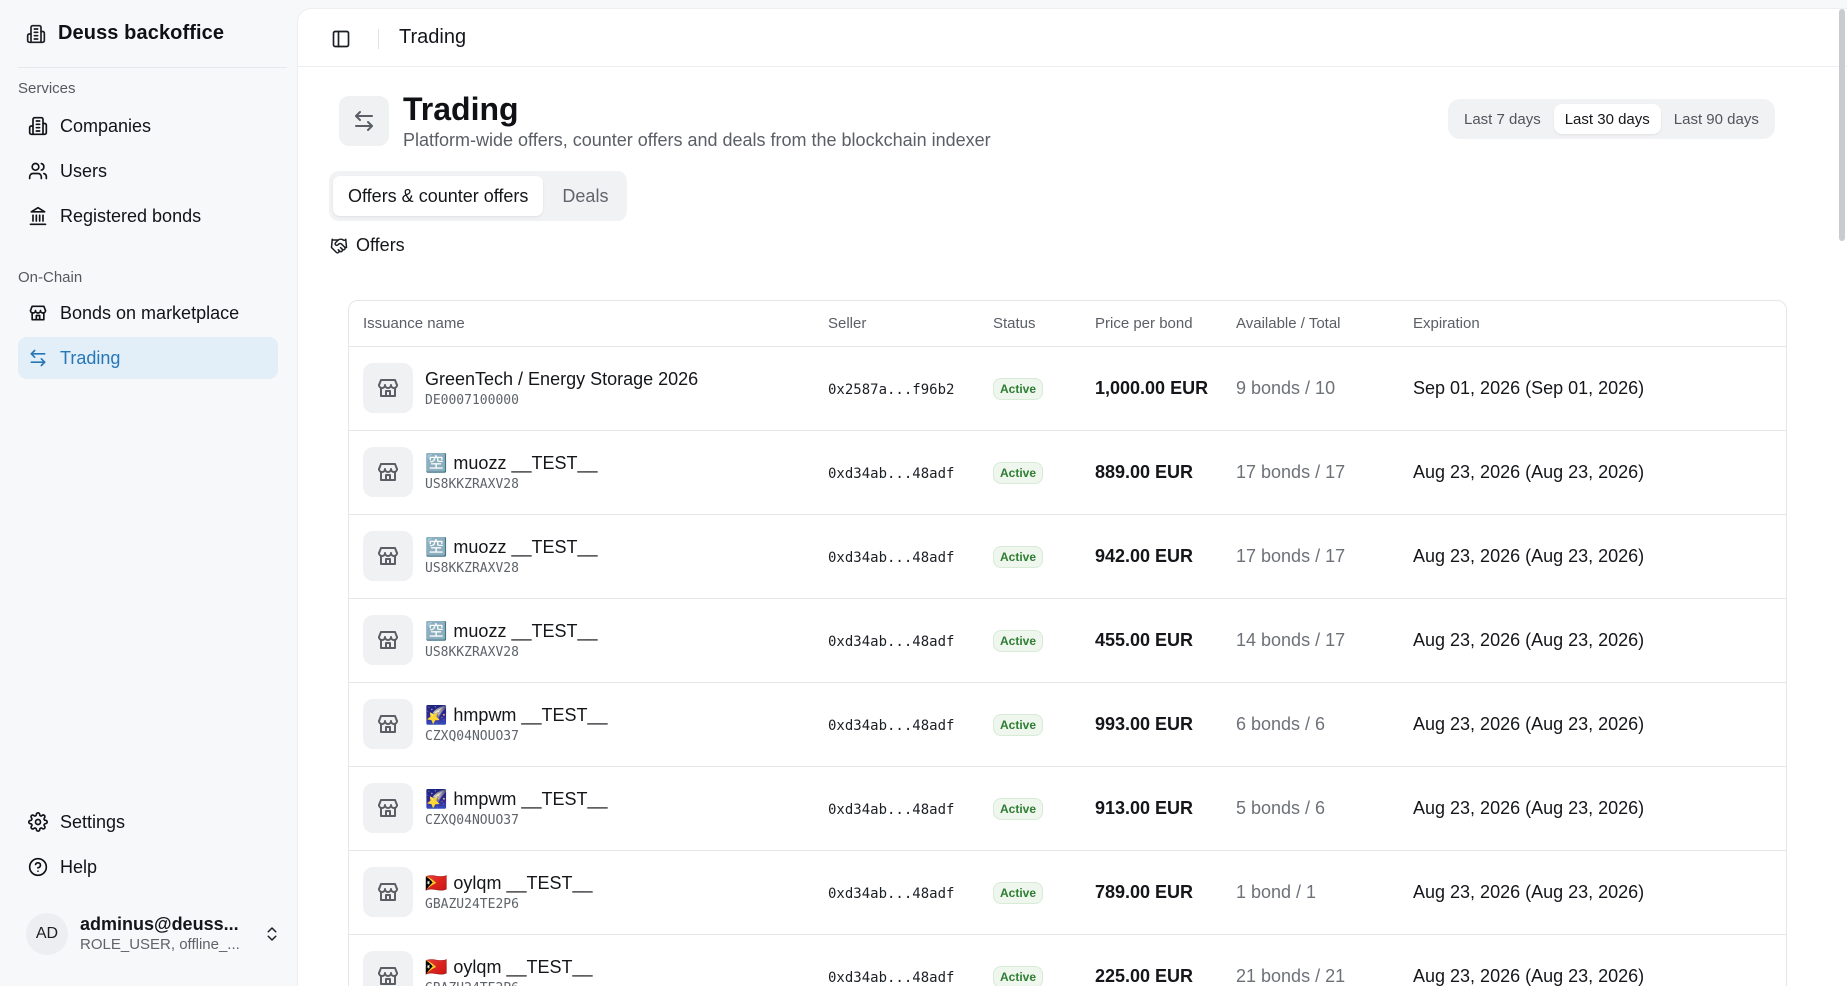 The width and height of the screenshot is (1847, 986). What do you see at coordinates (511, 462) in the screenshot?
I see `issuance-name: 🈳 muozz __TEST__` at bounding box center [511, 462].